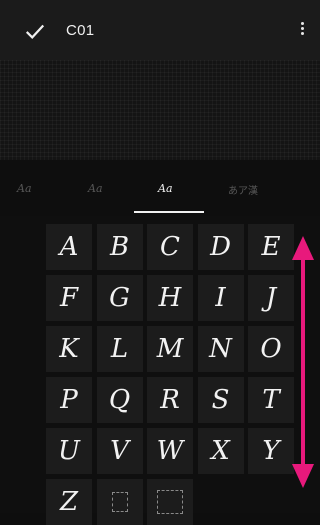  I want to click on char-key-v: V, so click(119, 451).